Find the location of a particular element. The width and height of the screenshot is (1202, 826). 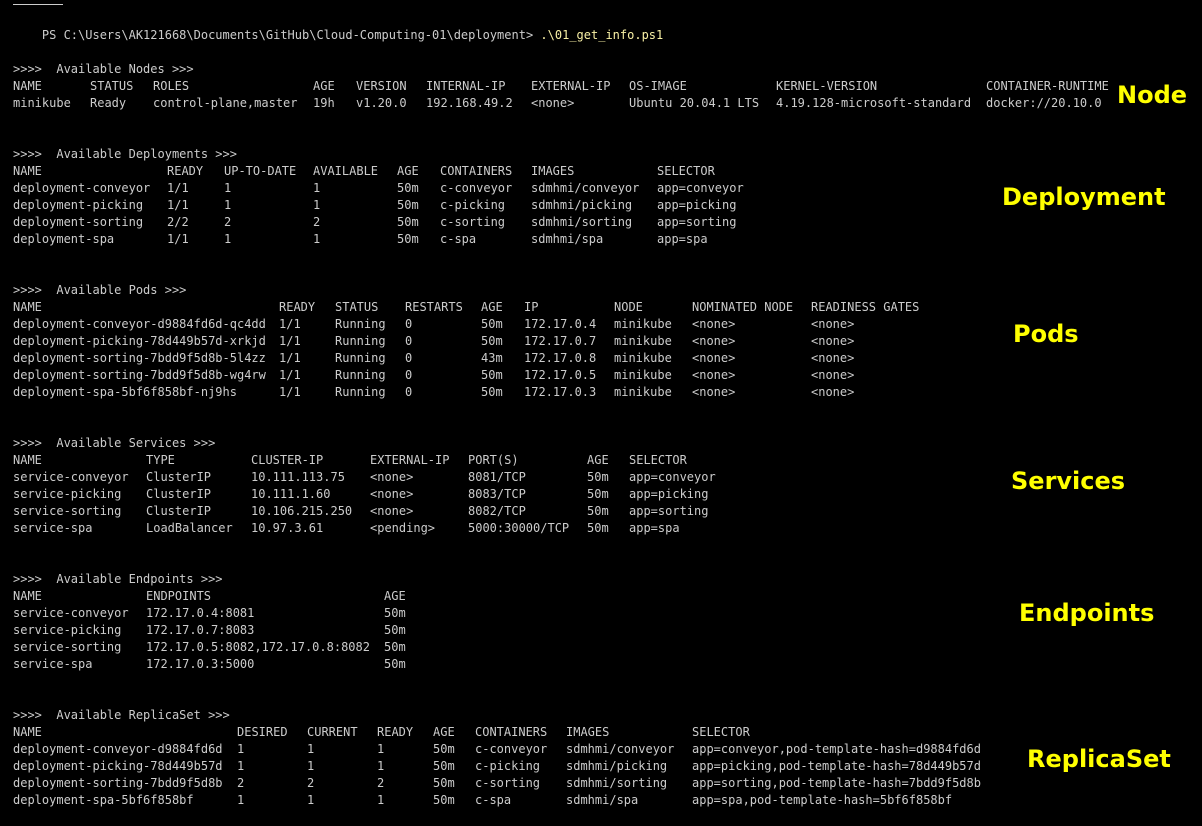

column-header: NOMINATED NODE is located at coordinates (743, 307).